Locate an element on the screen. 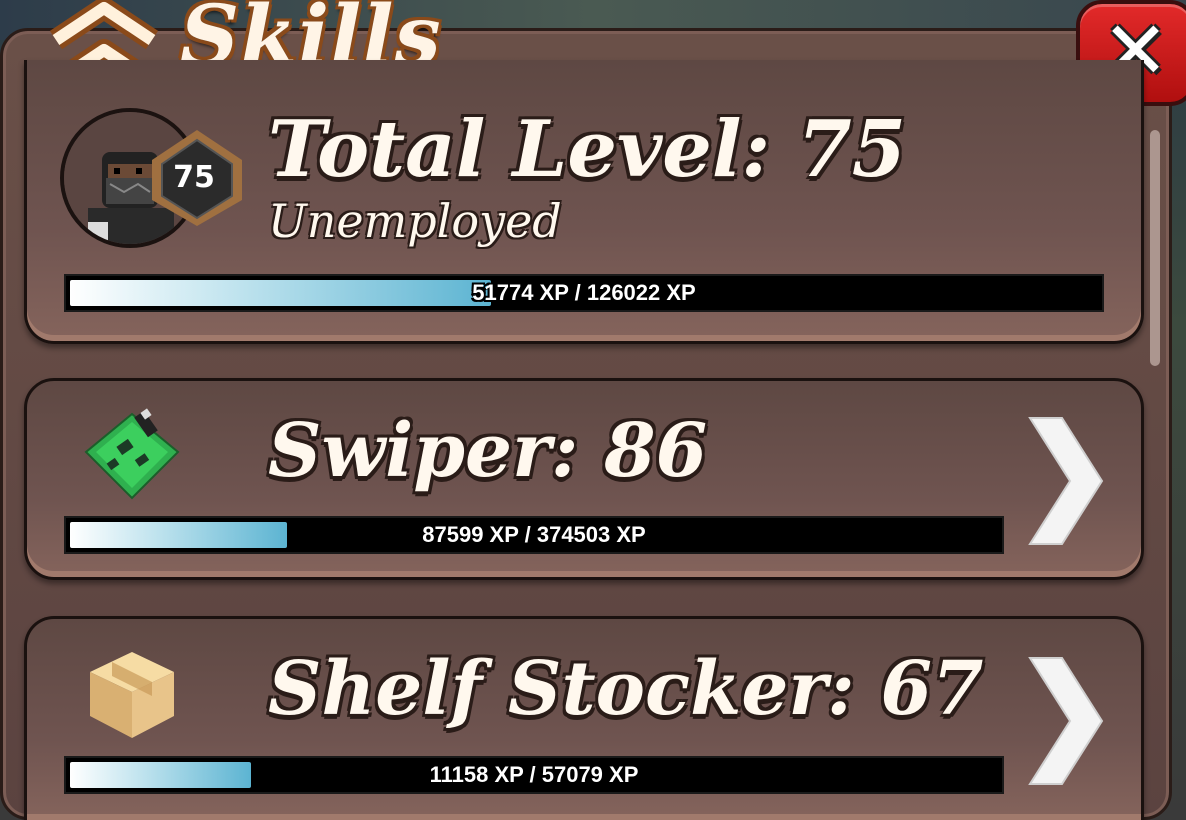  shelf-stocker-xp-bar: 11158 XP / 57079 XP is located at coordinates (534, 775).